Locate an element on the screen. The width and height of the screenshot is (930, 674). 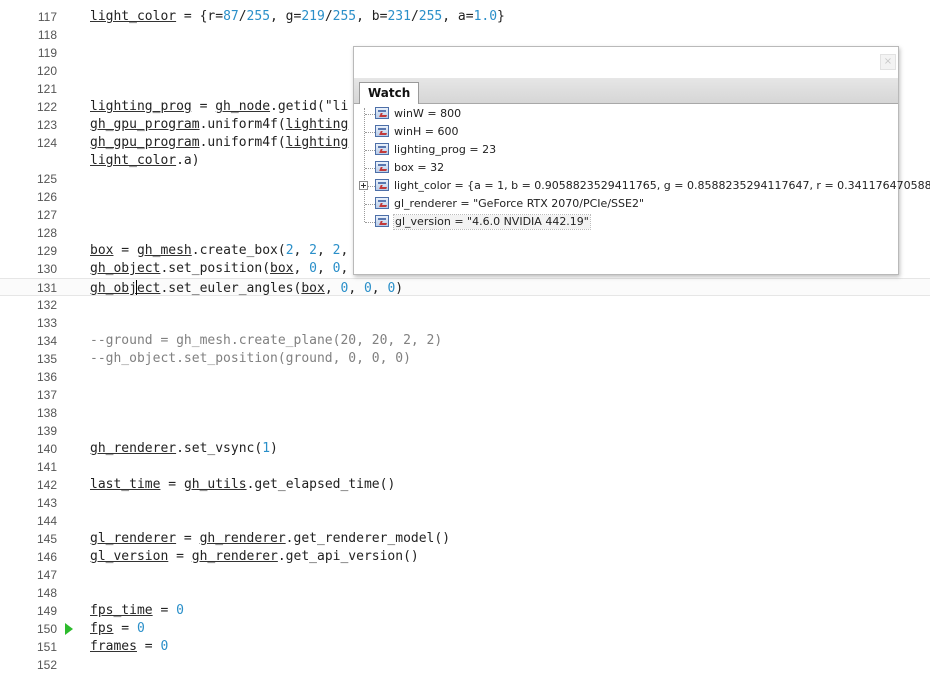
watch-item: lighting_prog = 23 is located at coordinates (626, 150).